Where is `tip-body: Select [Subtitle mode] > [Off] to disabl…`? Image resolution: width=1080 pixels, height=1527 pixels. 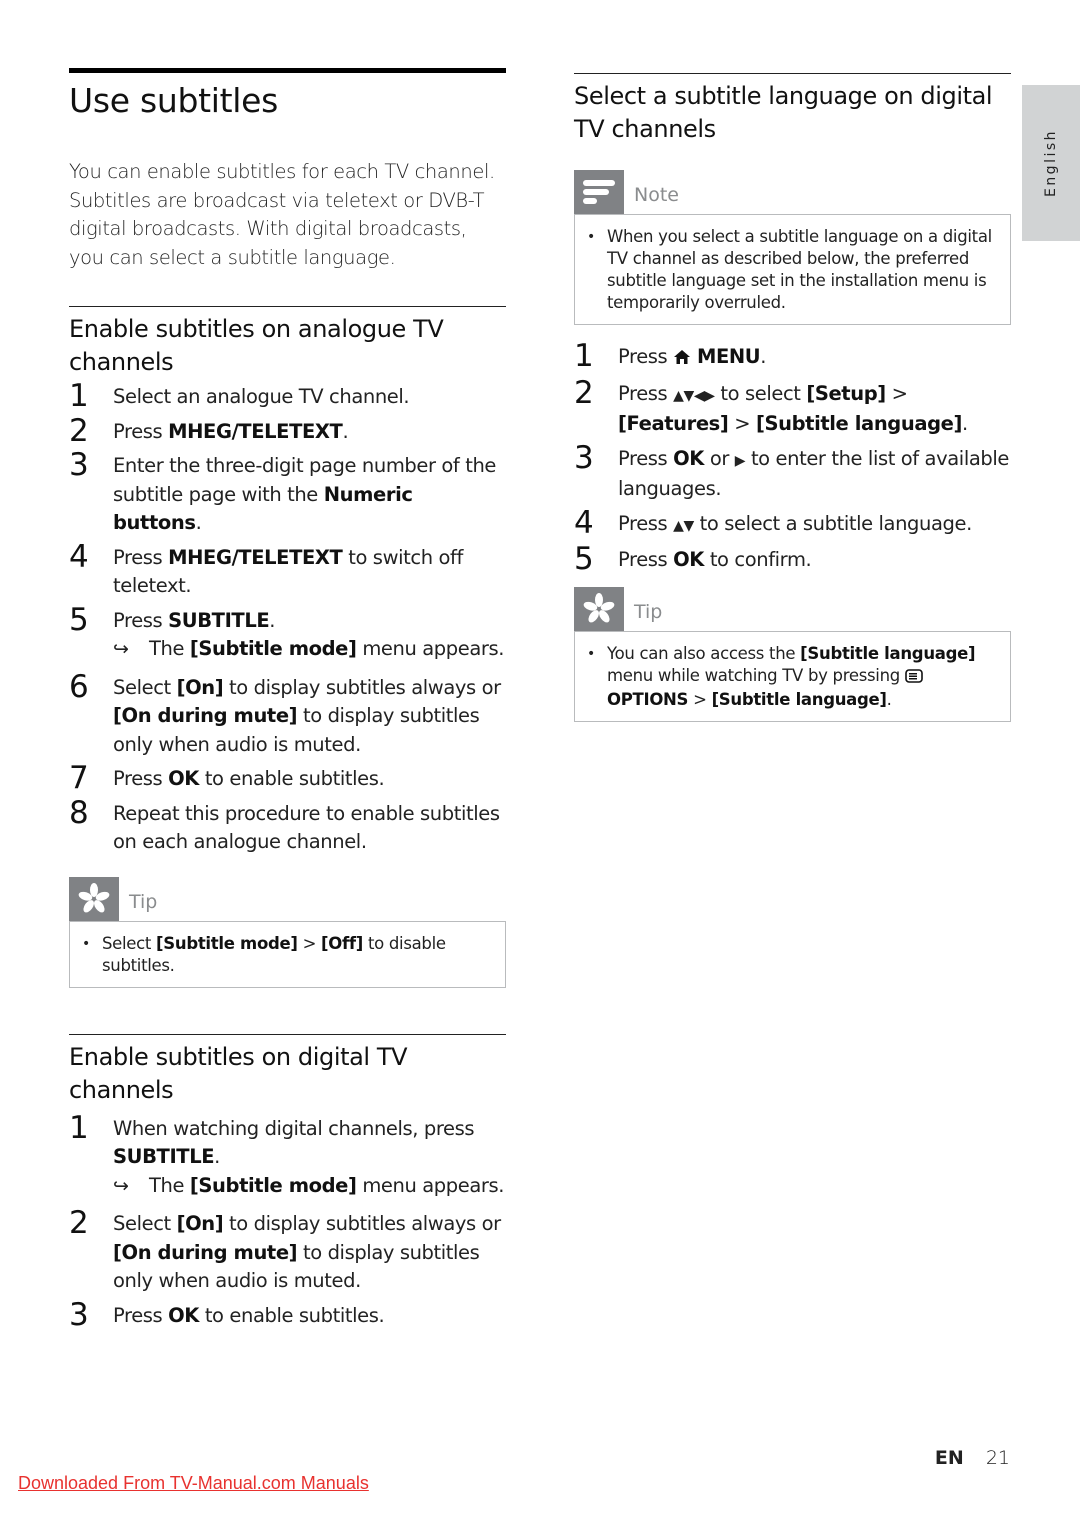
tip-body: Select [Subtitle mode] > [Off] to disabl… is located at coordinates (287, 954).